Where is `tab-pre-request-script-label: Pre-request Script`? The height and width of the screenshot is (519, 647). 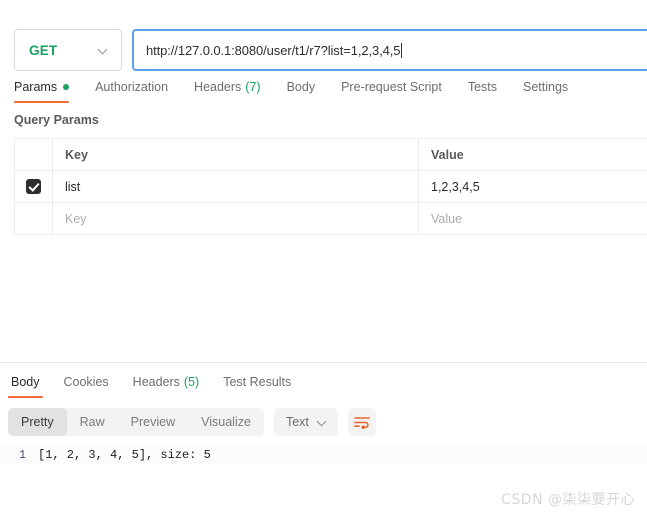 tab-pre-request-script-label: Pre-request Script is located at coordinates (391, 87).